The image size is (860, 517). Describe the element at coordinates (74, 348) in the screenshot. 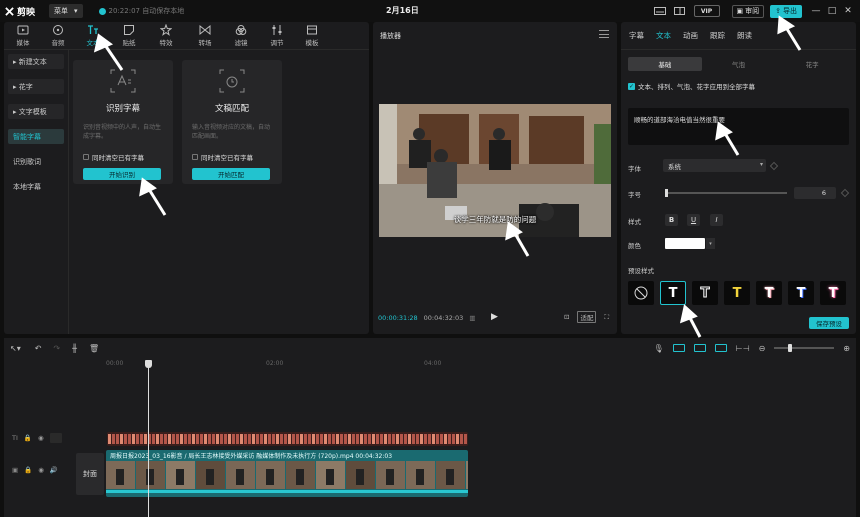

I see `split-icon: ╫` at that location.